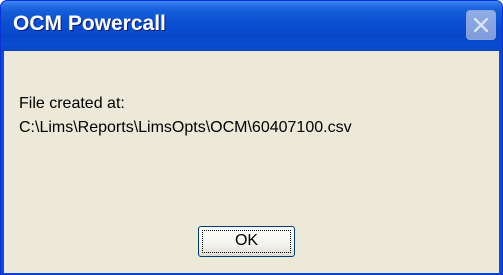 The image size is (503, 275). I want to click on ok-button: OK, so click(246, 241).